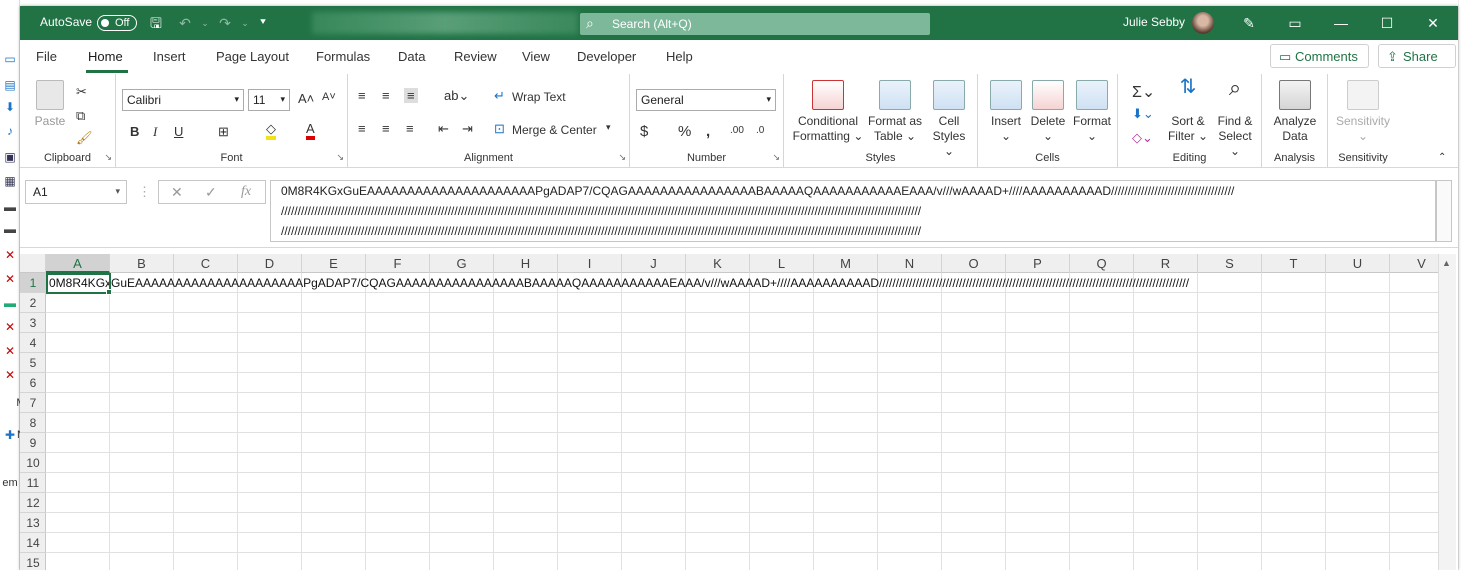  I want to click on column-header: K, so click(718, 263).